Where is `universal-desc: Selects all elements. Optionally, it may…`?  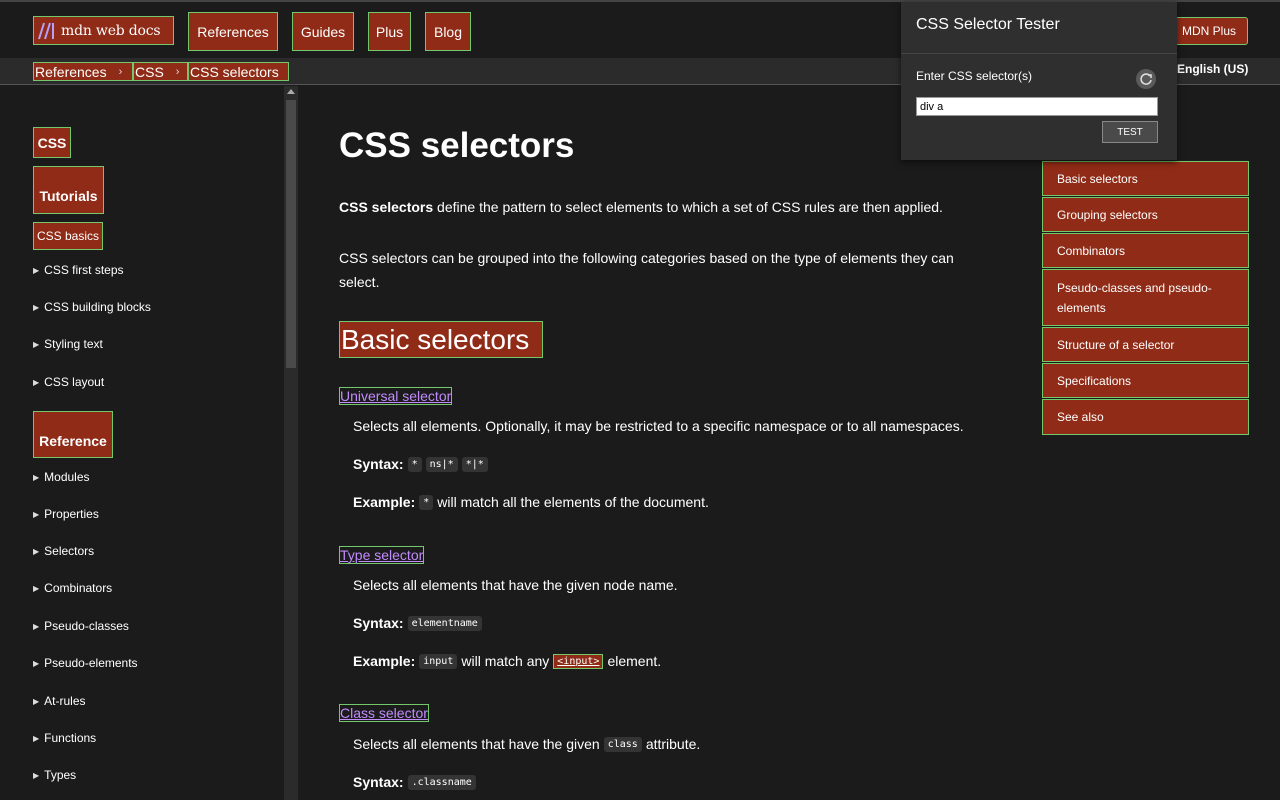
universal-desc: Selects all elements. Optionally, it may… is located at coordinates (658, 426).